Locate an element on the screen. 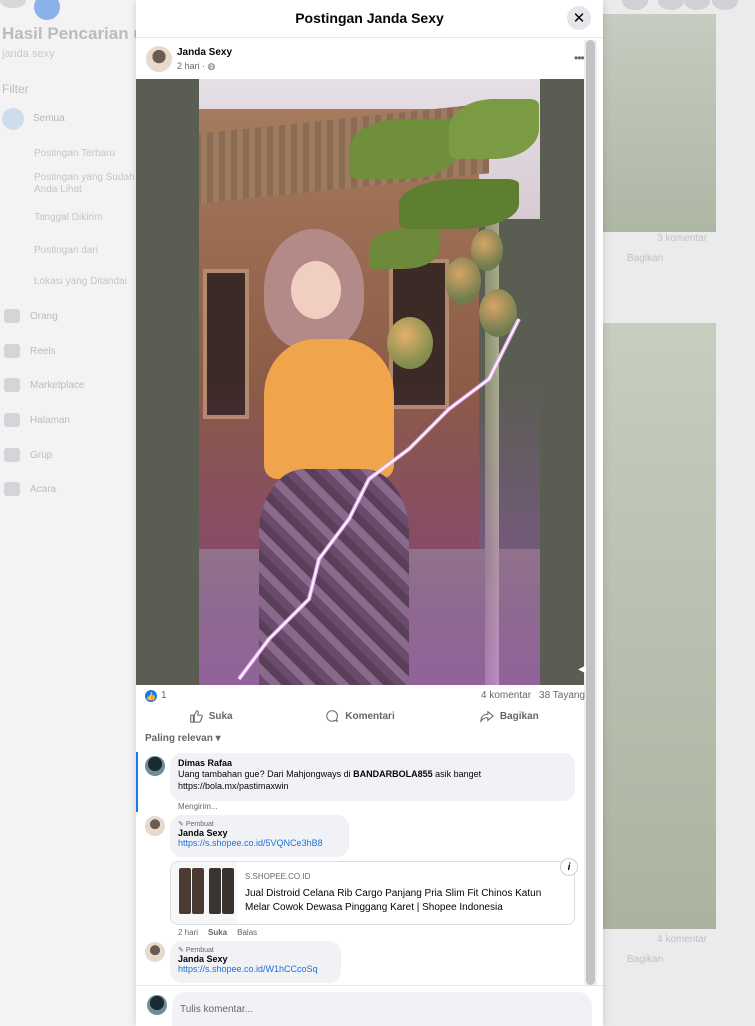 Image resolution: width=755 pixels, height=1026 pixels. category-people: Orang is located at coordinates (31, 316).